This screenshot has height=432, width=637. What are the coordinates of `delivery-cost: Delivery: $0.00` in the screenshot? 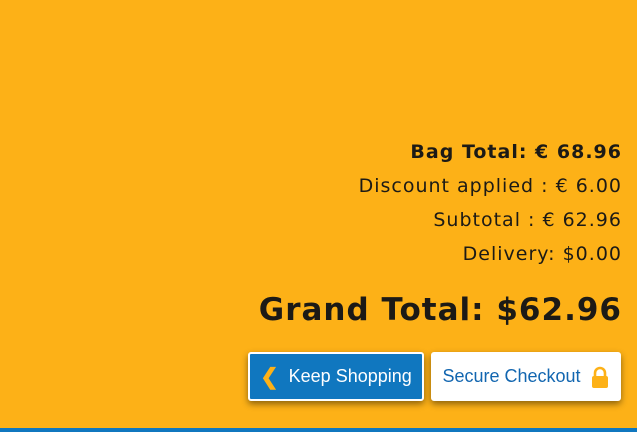 It's located at (542, 254).